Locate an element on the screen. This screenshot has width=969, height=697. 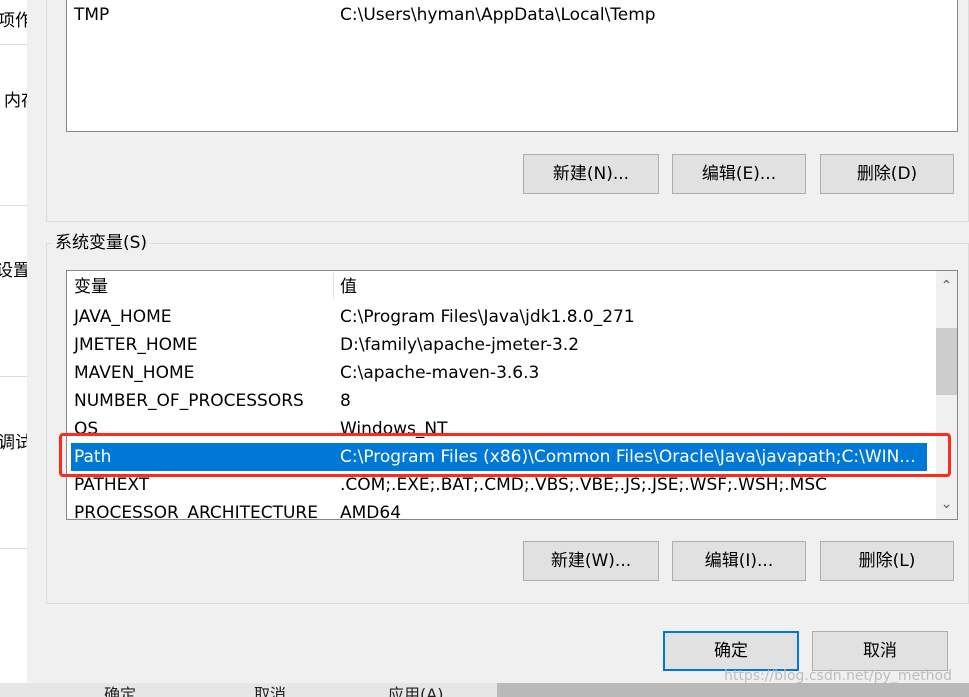
variable-name: TMP is located at coordinates (92, 15).